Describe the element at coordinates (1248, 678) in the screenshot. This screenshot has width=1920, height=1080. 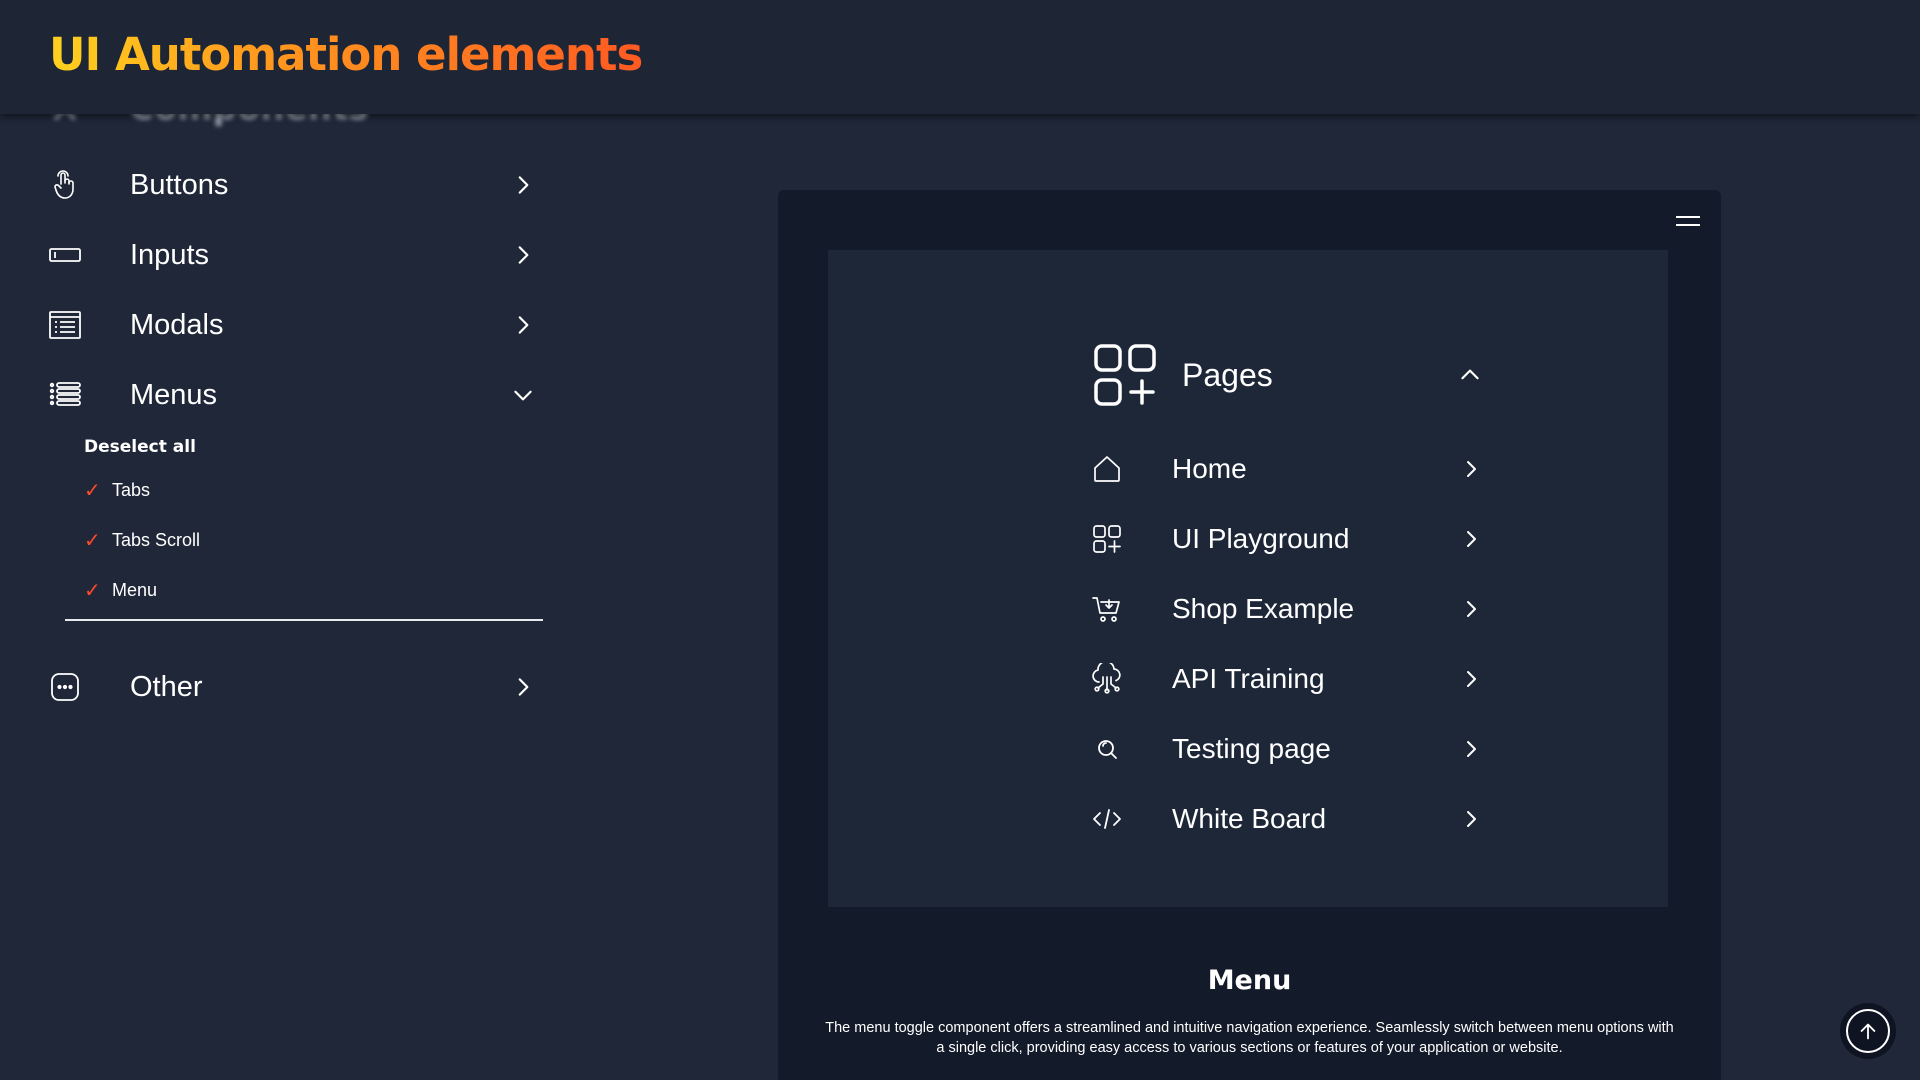
I see `menu-item-label: API Training` at that location.